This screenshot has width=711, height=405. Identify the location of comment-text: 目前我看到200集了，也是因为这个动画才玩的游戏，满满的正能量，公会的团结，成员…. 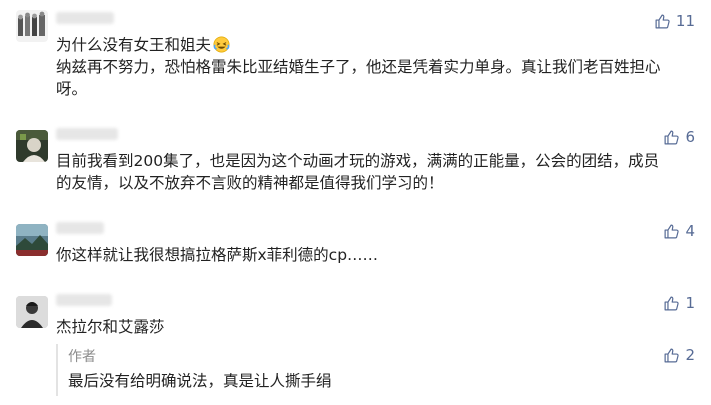
(358, 172).